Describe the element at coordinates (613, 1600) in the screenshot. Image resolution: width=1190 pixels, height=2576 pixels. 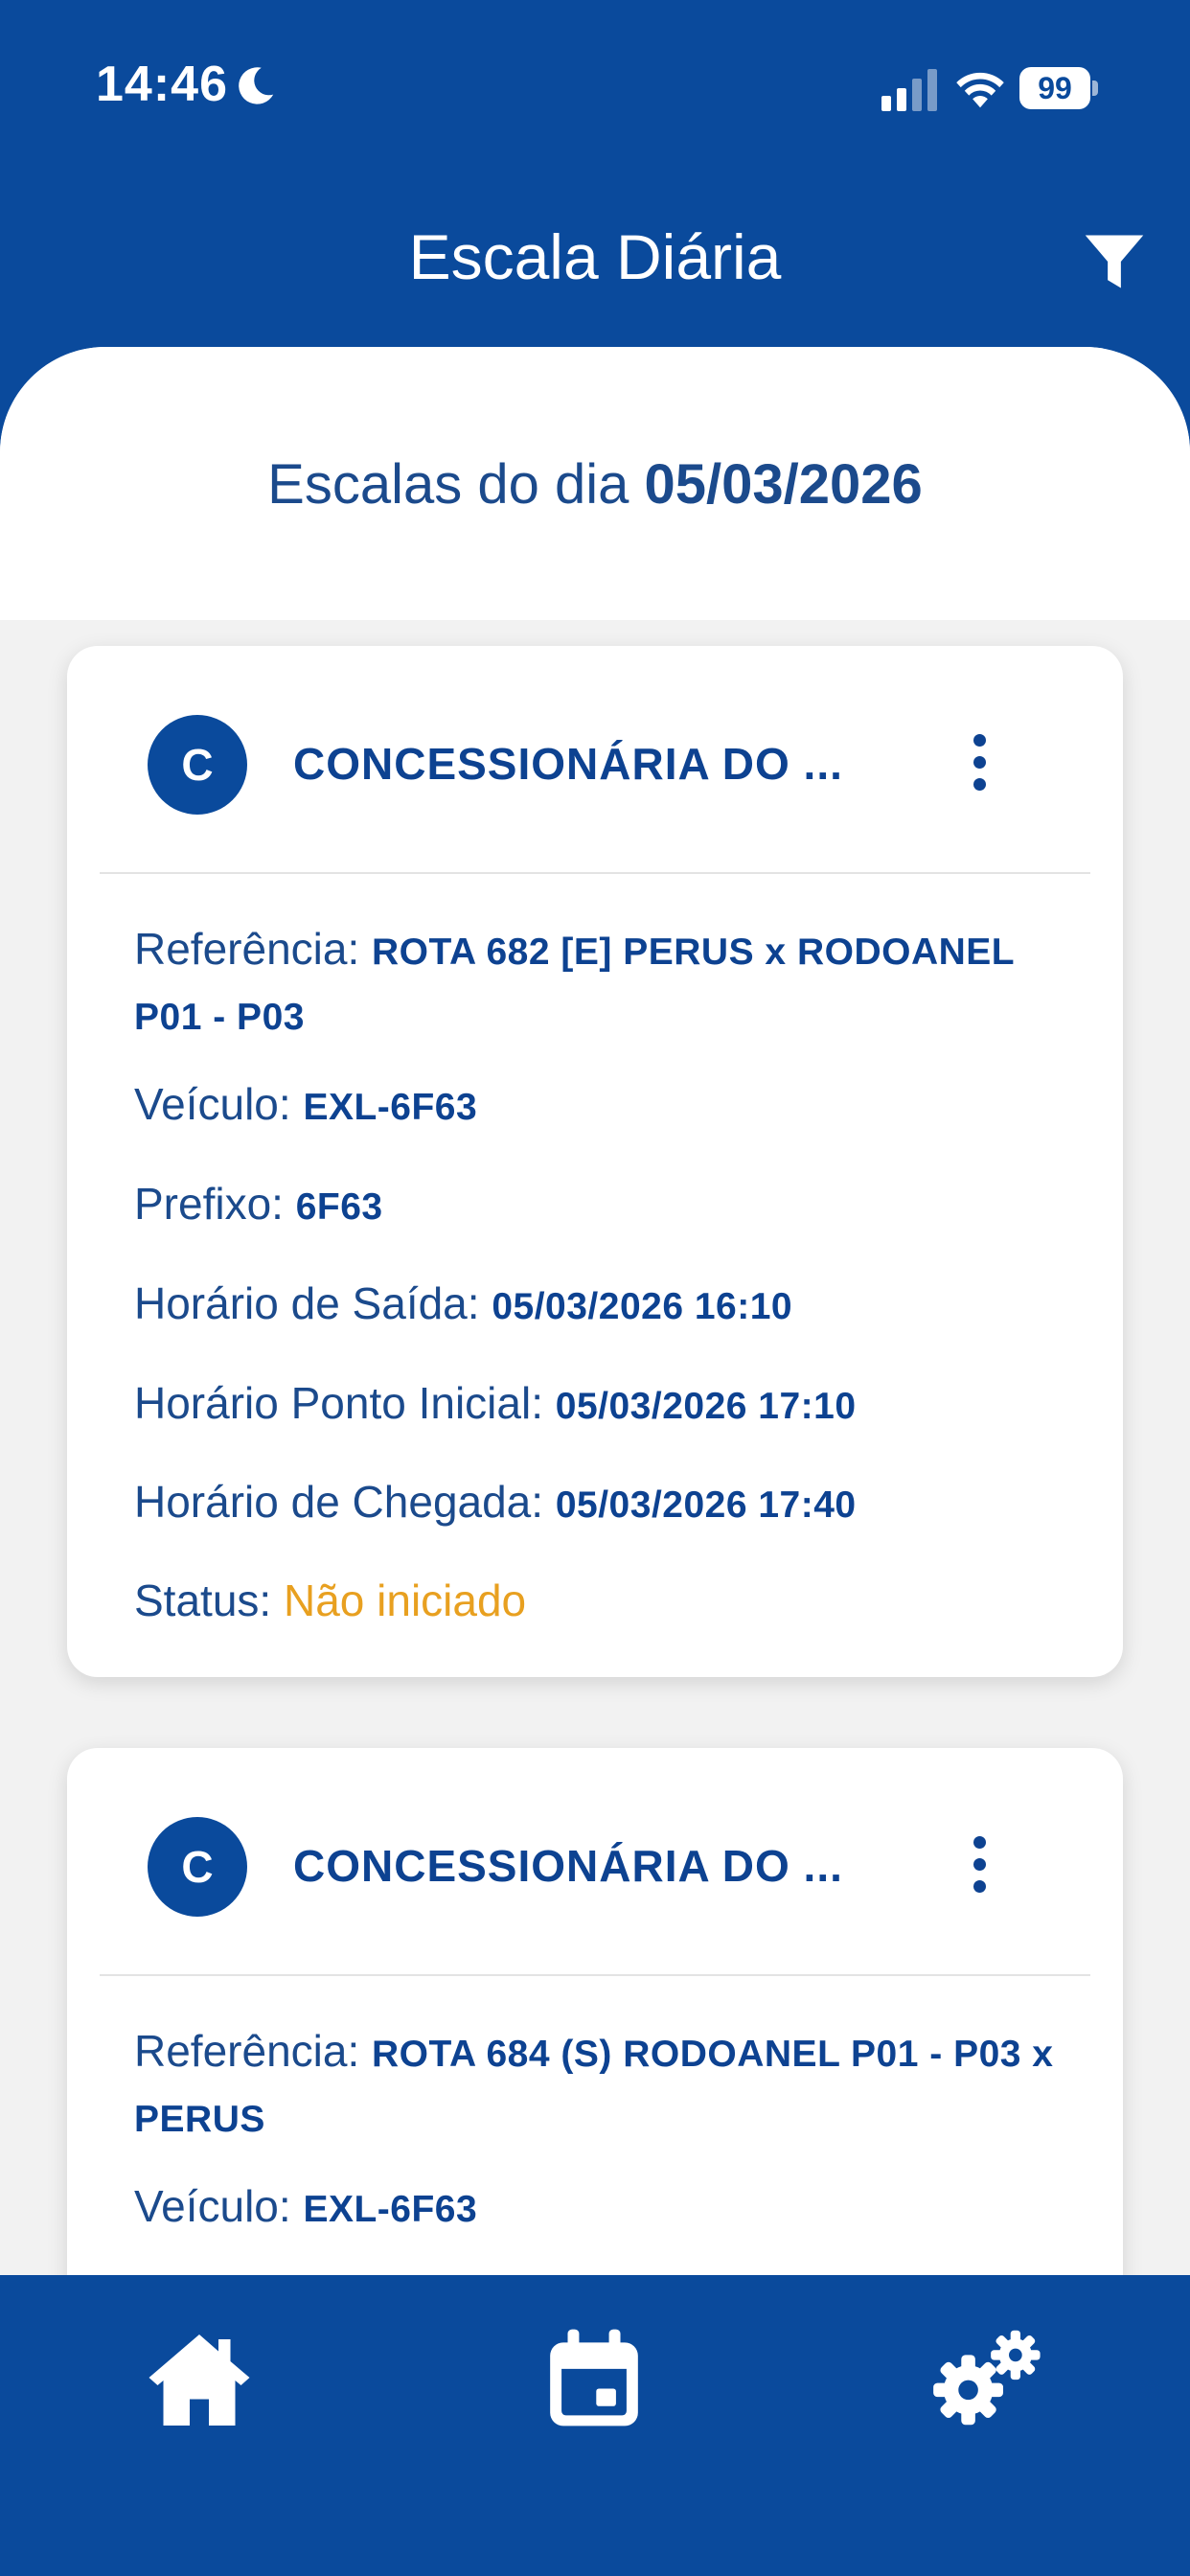
I see `field-status: Status: Não iniciado` at that location.